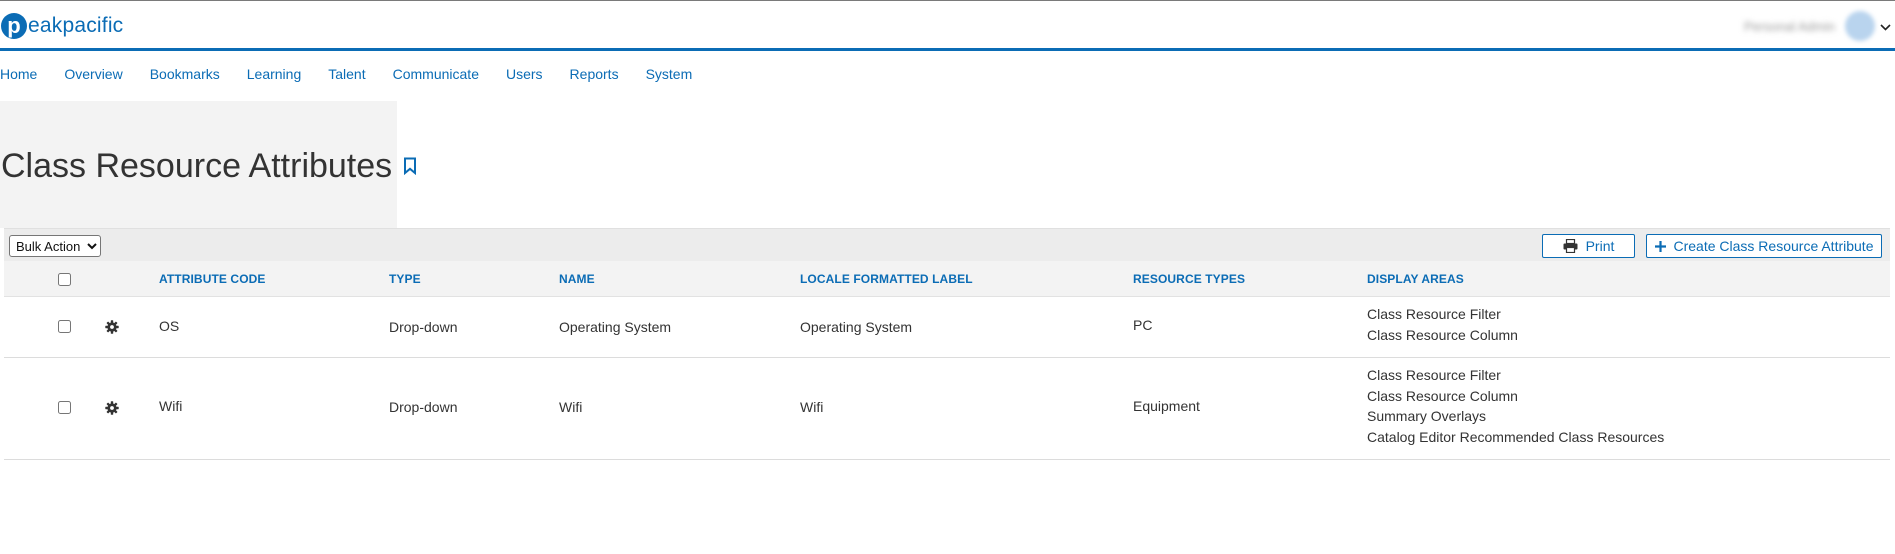 The image size is (1895, 554). What do you see at coordinates (1885, 26) in the screenshot?
I see `user-caret-icon` at bounding box center [1885, 26].